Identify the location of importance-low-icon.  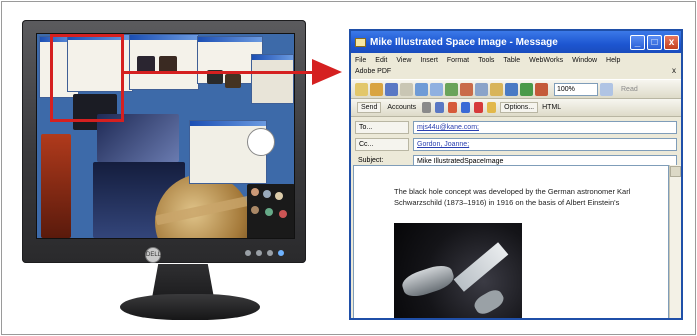
(466, 107).